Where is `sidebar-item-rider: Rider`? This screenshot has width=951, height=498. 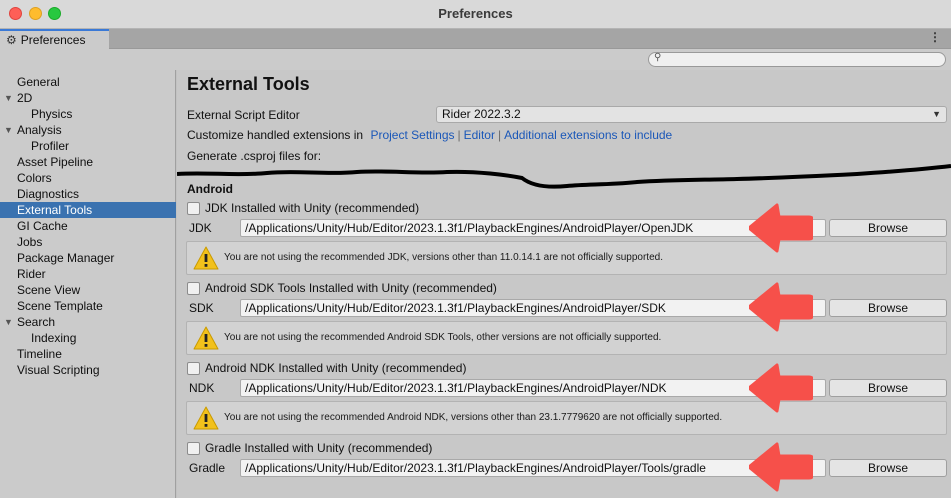 sidebar-item-rider: Rider is located at coordinates (88, 274).